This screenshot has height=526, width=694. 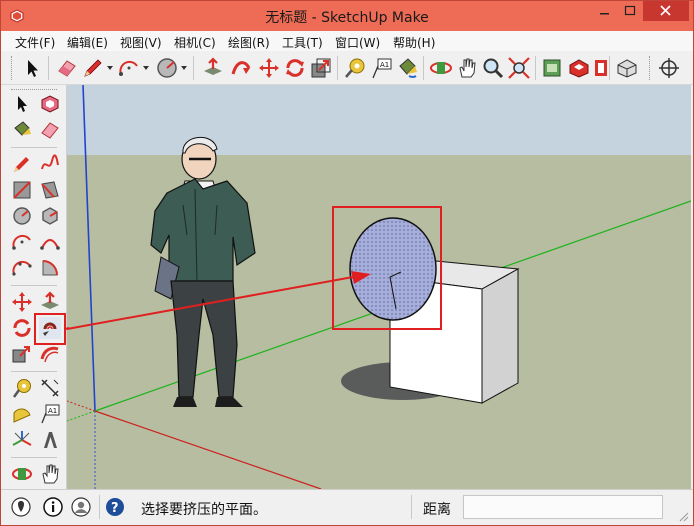 What do you see at coordinates (195, 42) in the screenshot?
I see `menu-camera: 相机(C)` at bounding box center [195, 42].